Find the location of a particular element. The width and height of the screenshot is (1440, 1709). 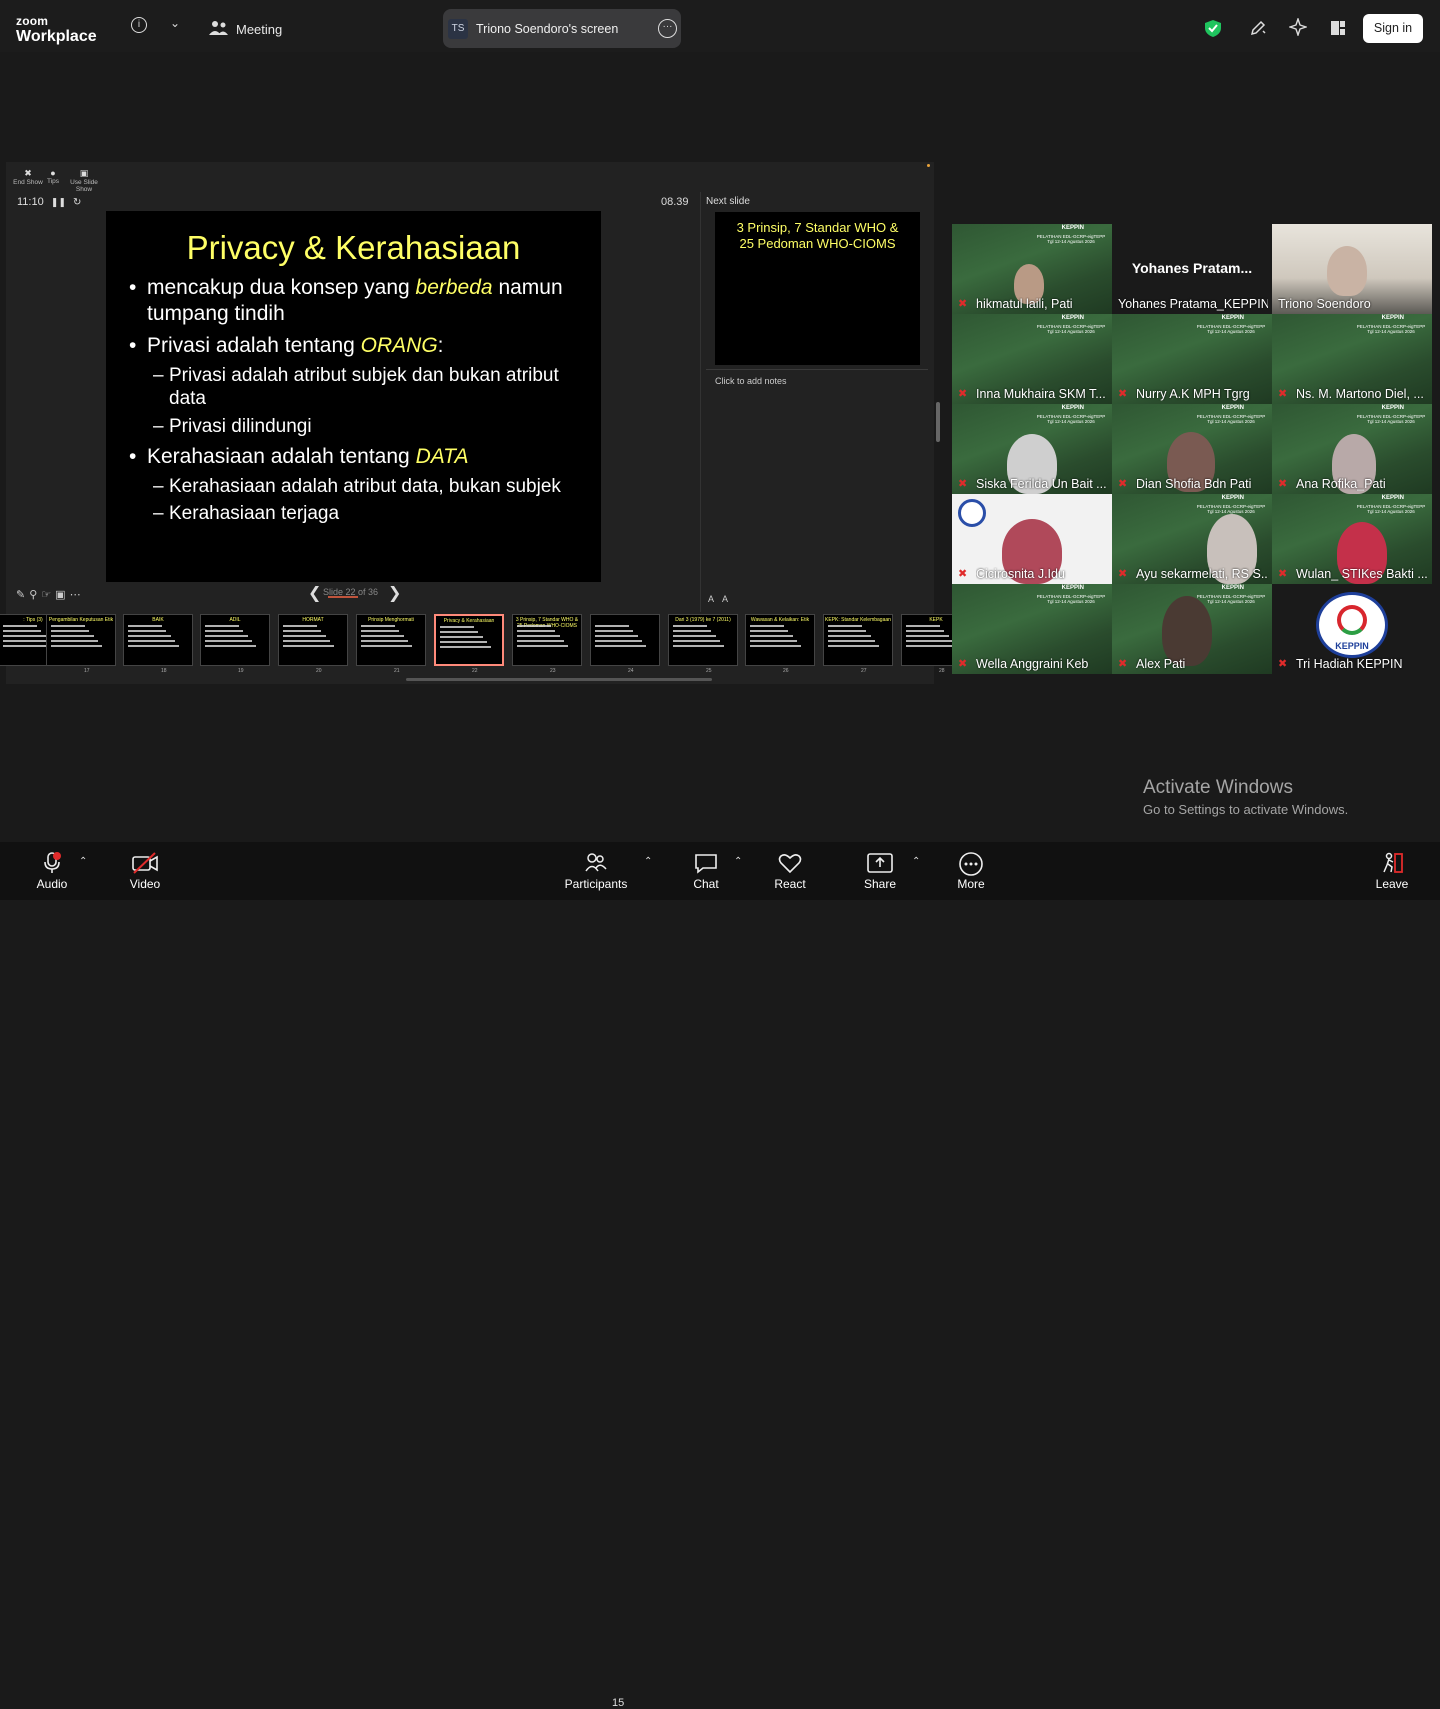

camera-icon: ▣ is located at coordinates (62, 595).